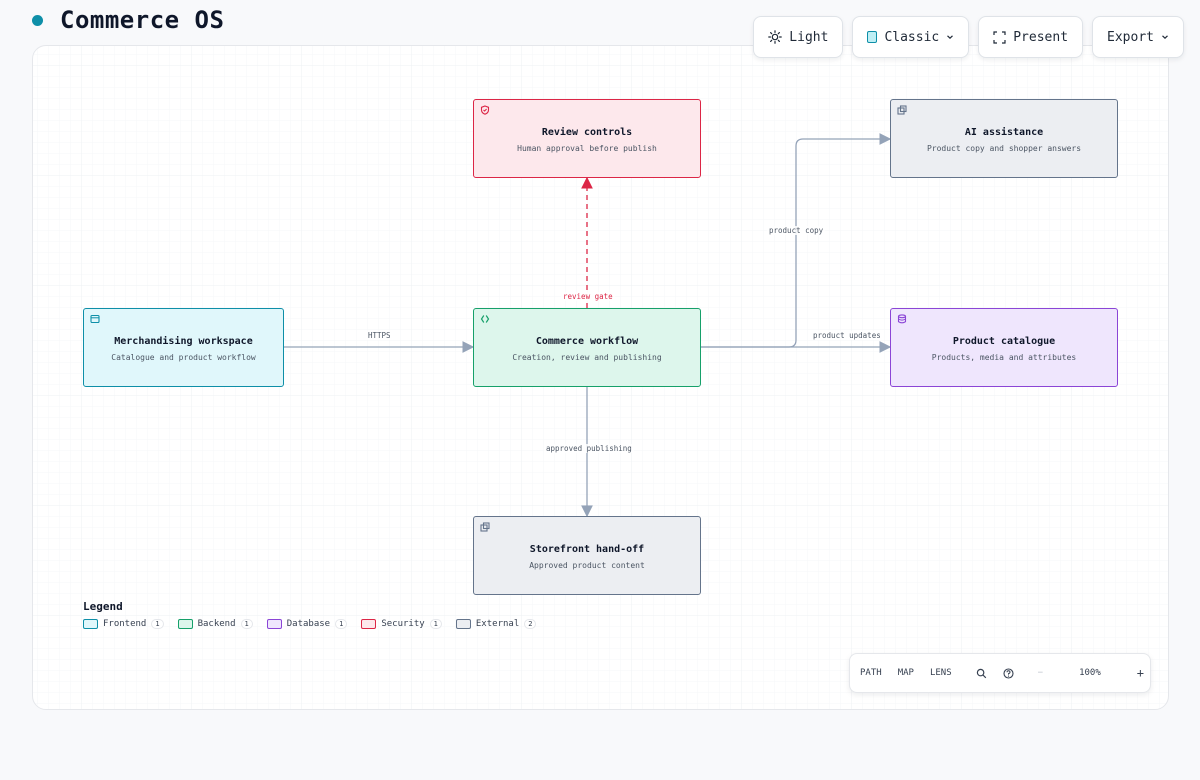 The height and width of the screenshot is (780, 1200). I want to click on code-braces-icon, so click(485, 319).